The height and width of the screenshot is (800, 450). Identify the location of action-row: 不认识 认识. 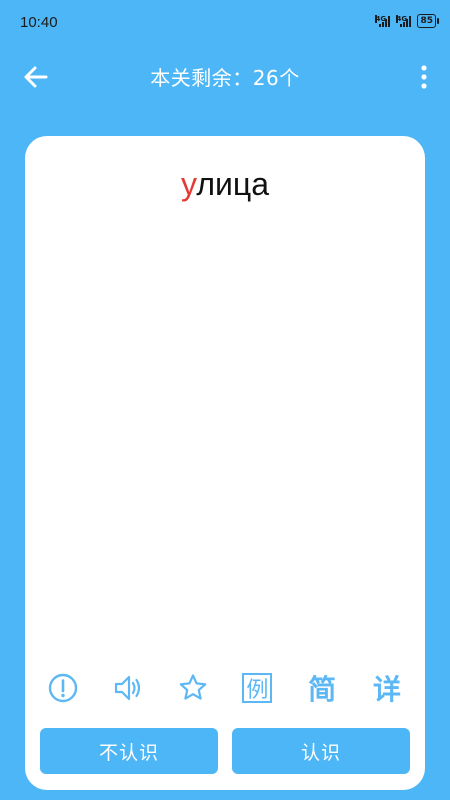
(225, 751).